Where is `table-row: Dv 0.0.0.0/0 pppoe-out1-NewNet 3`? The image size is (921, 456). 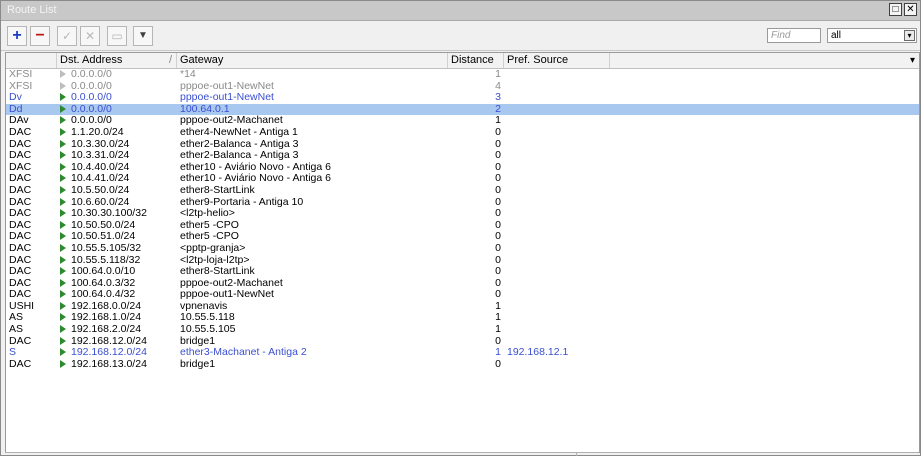
table-row: Dv 0.0.0.0/0 pppoe-out1-NewNet 3 is located at coordinates (462, 98).